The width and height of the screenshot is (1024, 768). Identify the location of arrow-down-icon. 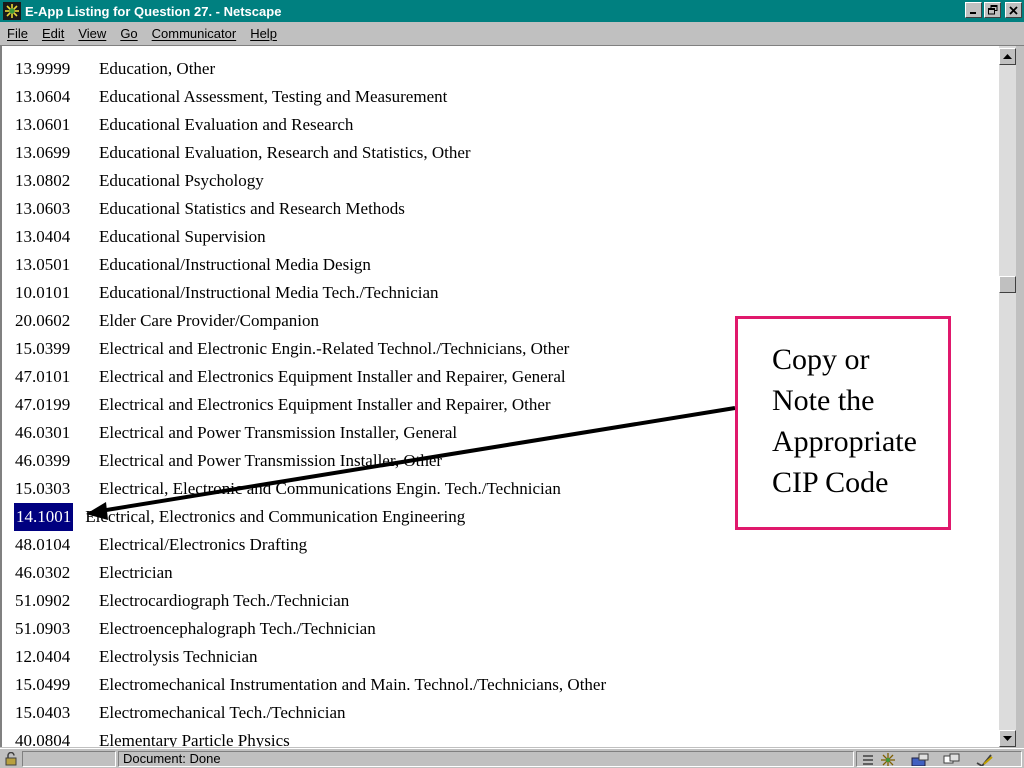
(1007, 738).